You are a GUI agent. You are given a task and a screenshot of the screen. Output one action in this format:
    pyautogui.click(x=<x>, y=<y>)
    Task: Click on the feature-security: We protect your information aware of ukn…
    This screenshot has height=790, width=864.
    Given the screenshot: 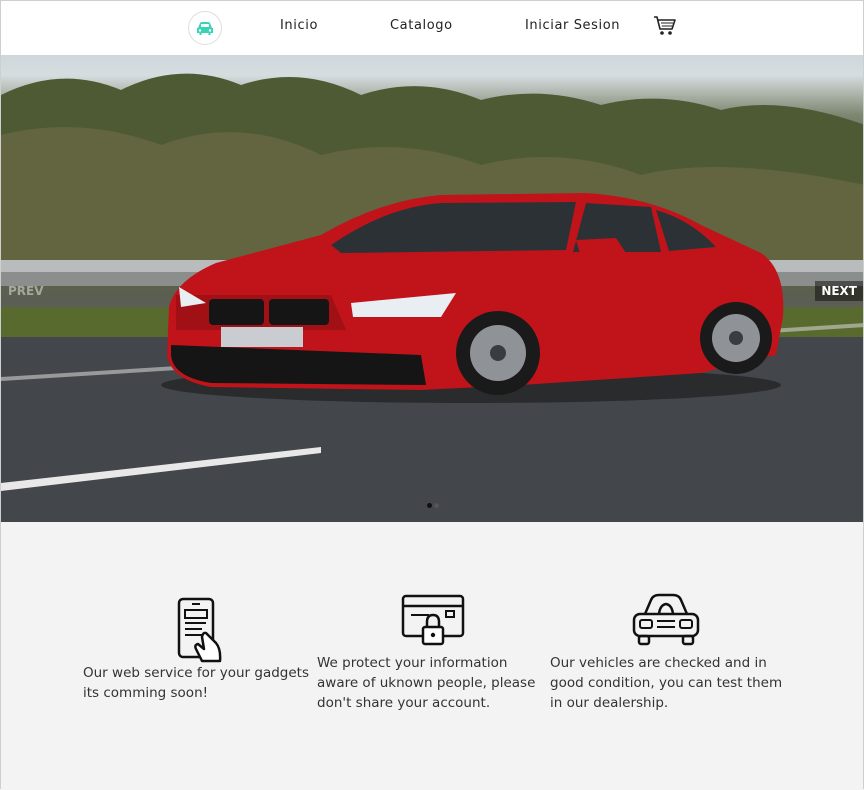 What is the action you would take?
    pyautogui.click(x=432, y=683)
    